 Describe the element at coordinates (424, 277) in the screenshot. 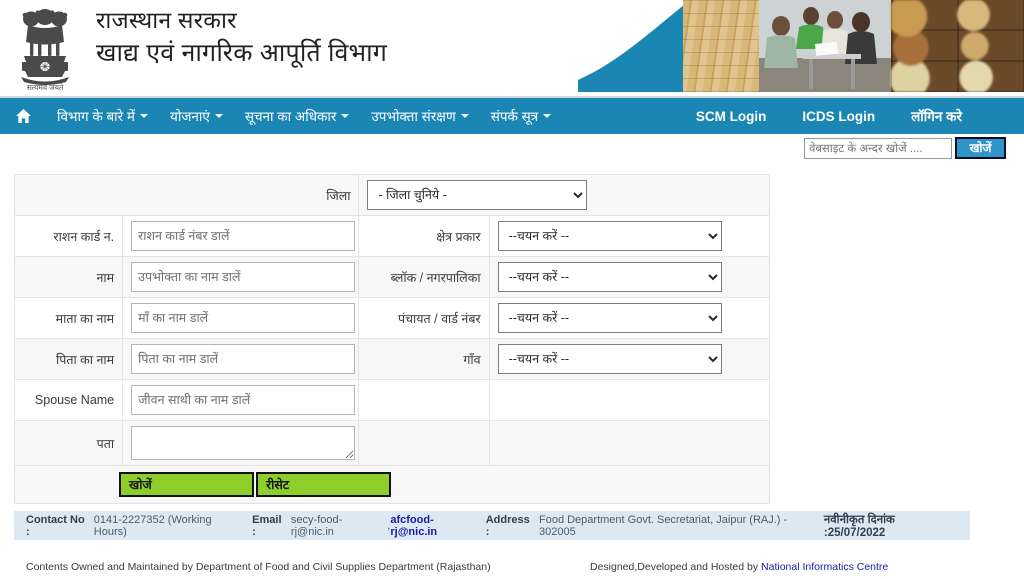

I see `block-municipality-label: ब्लॉक / नगरपालिका` at that location.